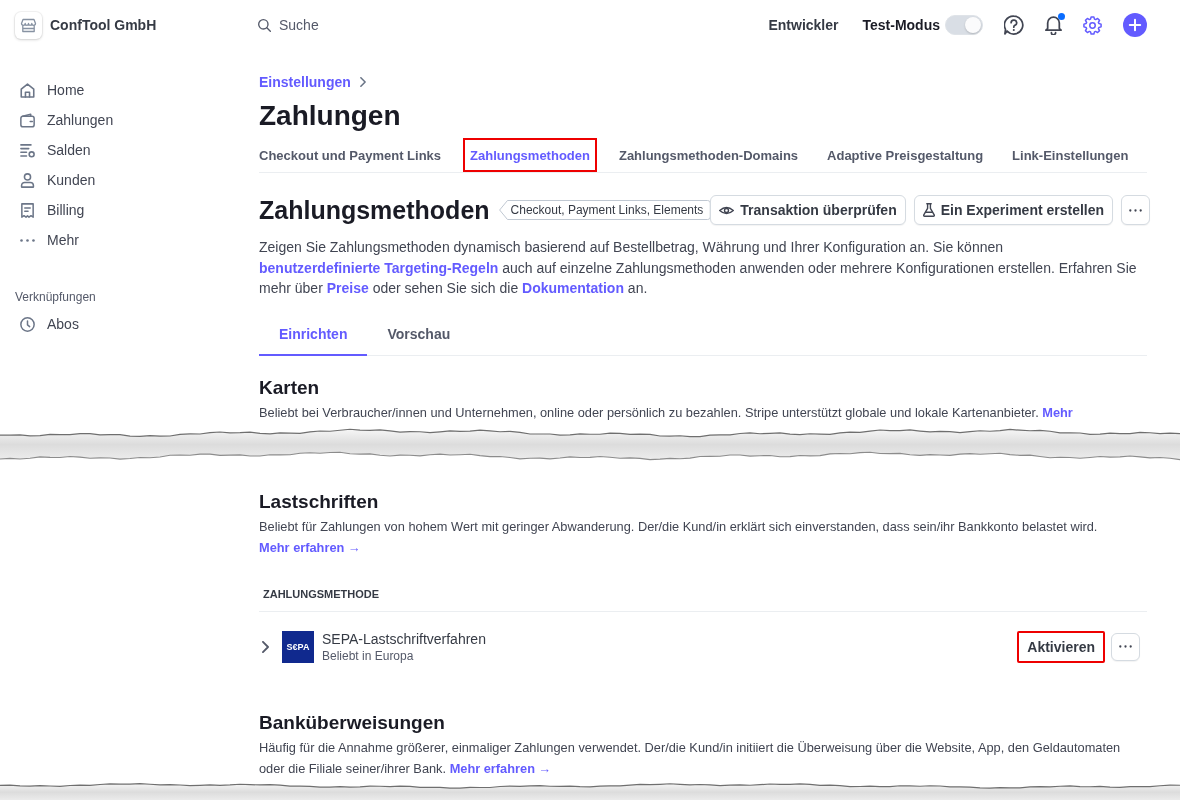 The image size is (1180, 800). Describe the element at coordinates (42, 240) in the screenshot. I see `sidebar-item: Mehr` at that location.